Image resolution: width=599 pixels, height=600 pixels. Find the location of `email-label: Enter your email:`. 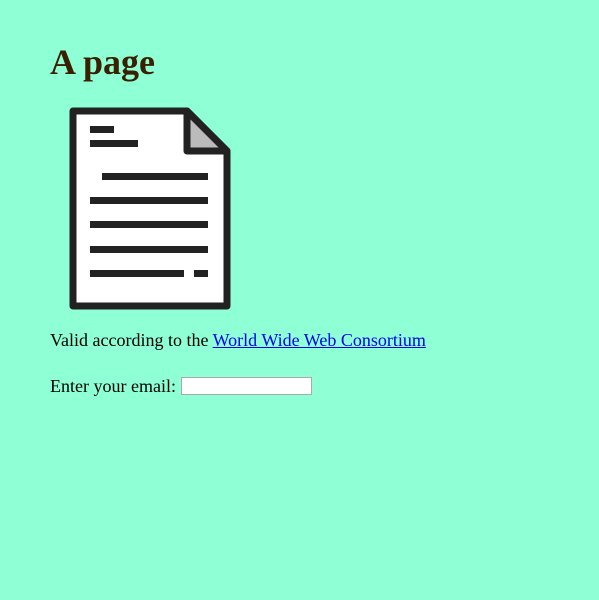

email-label: Enter your email: is located at coordinates (113, 386).